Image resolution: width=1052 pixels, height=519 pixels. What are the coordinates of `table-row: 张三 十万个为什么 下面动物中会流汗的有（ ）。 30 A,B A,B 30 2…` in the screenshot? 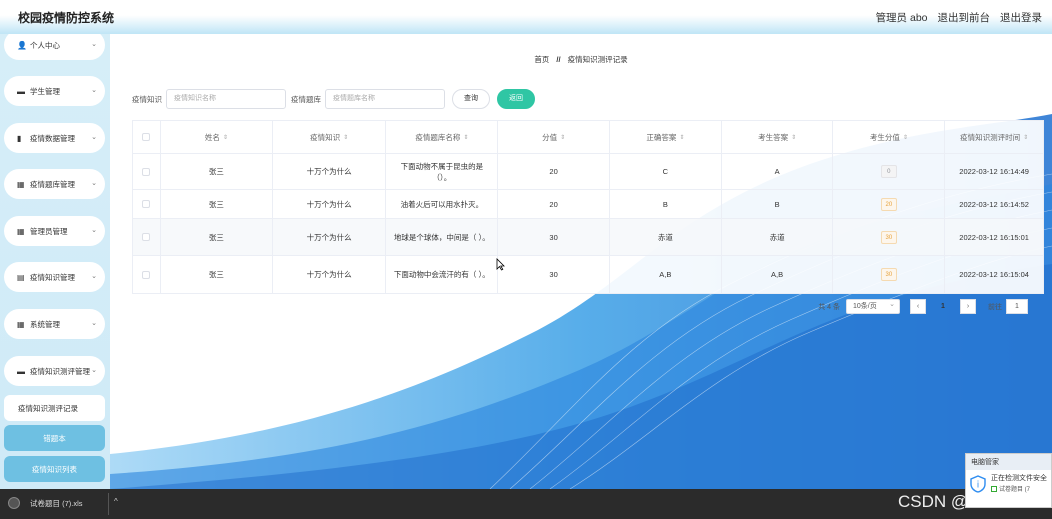 It's located at (588, 274).